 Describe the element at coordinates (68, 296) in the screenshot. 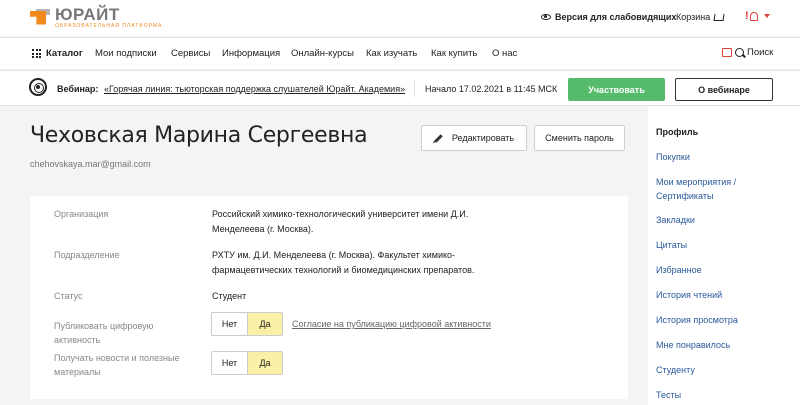

I see `status-label: Статус` at that location.